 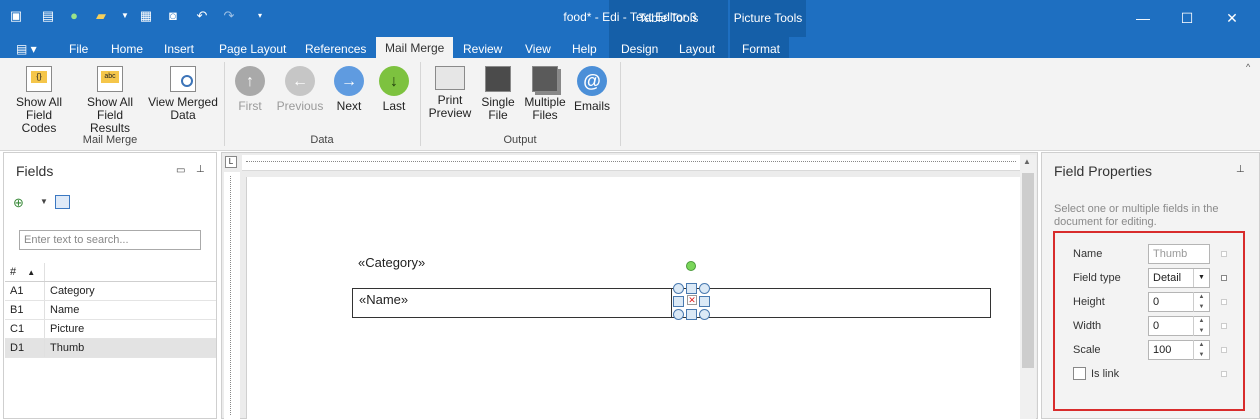 I want to click on multiple-files-button: Multiple Files, so click(x=545, y=94).